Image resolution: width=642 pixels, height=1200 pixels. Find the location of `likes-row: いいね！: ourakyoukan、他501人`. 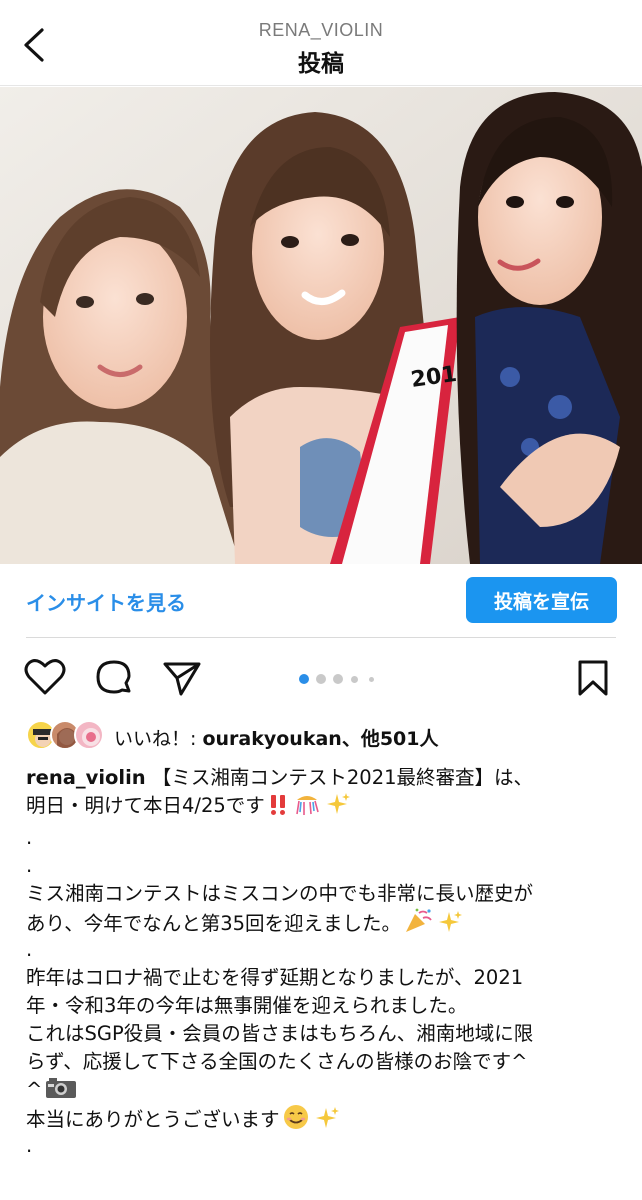

likes-row: いいね！: ourakyoukan、他501人 is located at coordinates (326, 737).